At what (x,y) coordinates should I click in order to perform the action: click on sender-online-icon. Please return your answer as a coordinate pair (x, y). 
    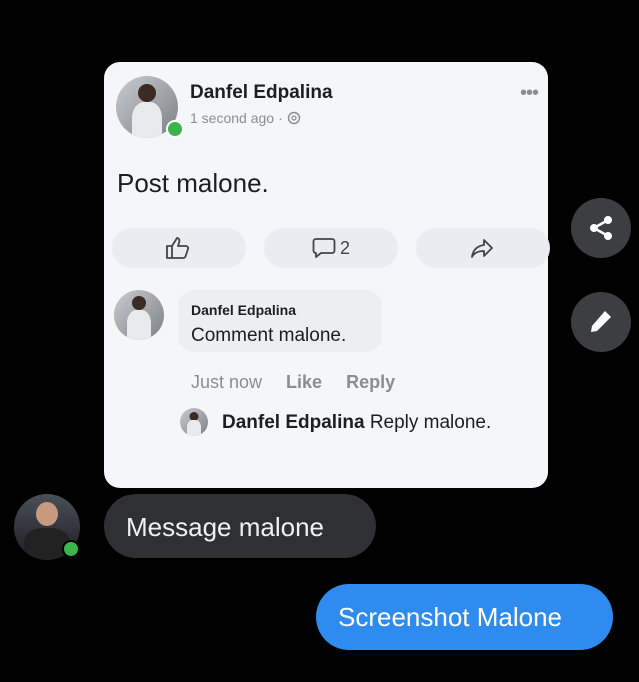
    Looking at the image, I should click on (71, 549).